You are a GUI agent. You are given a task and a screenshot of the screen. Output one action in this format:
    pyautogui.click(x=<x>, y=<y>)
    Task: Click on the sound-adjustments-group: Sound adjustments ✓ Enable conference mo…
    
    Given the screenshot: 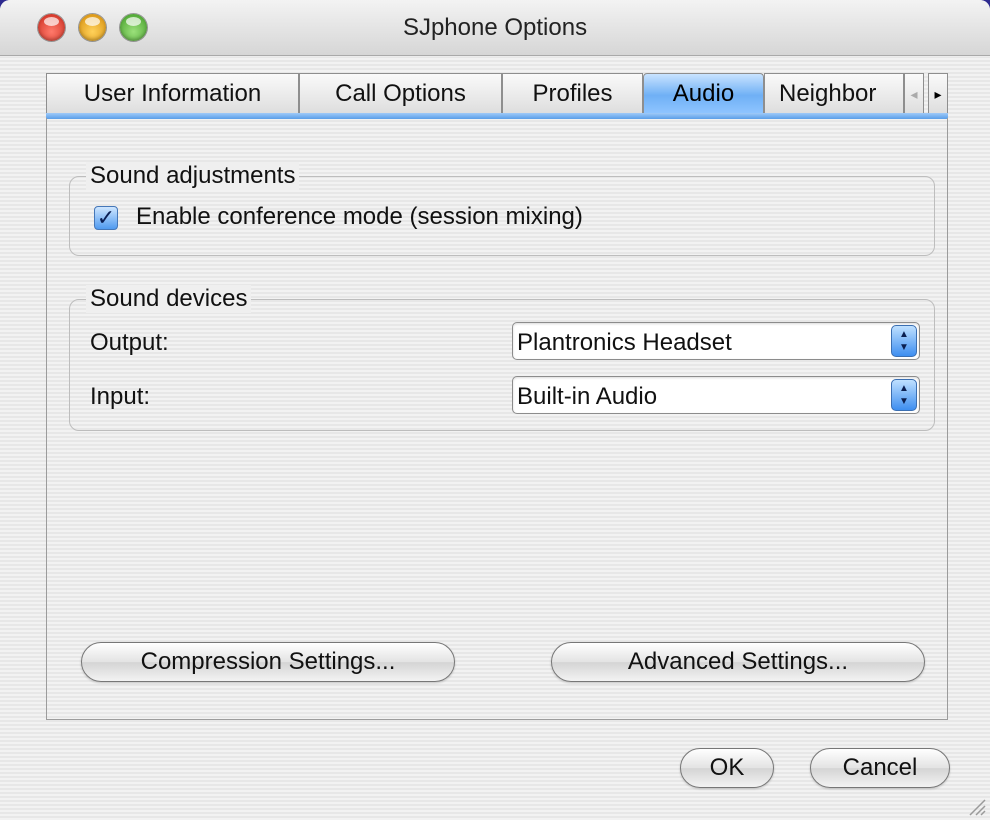 What is the action you would take?
    pyautogui.click(x=502, y=209)
    